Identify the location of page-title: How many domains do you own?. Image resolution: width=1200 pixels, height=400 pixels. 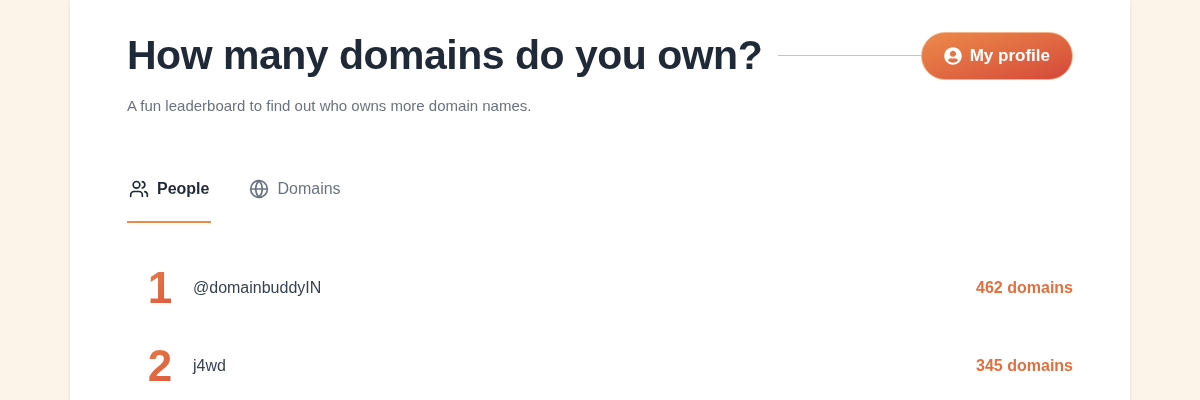
(445, 55).